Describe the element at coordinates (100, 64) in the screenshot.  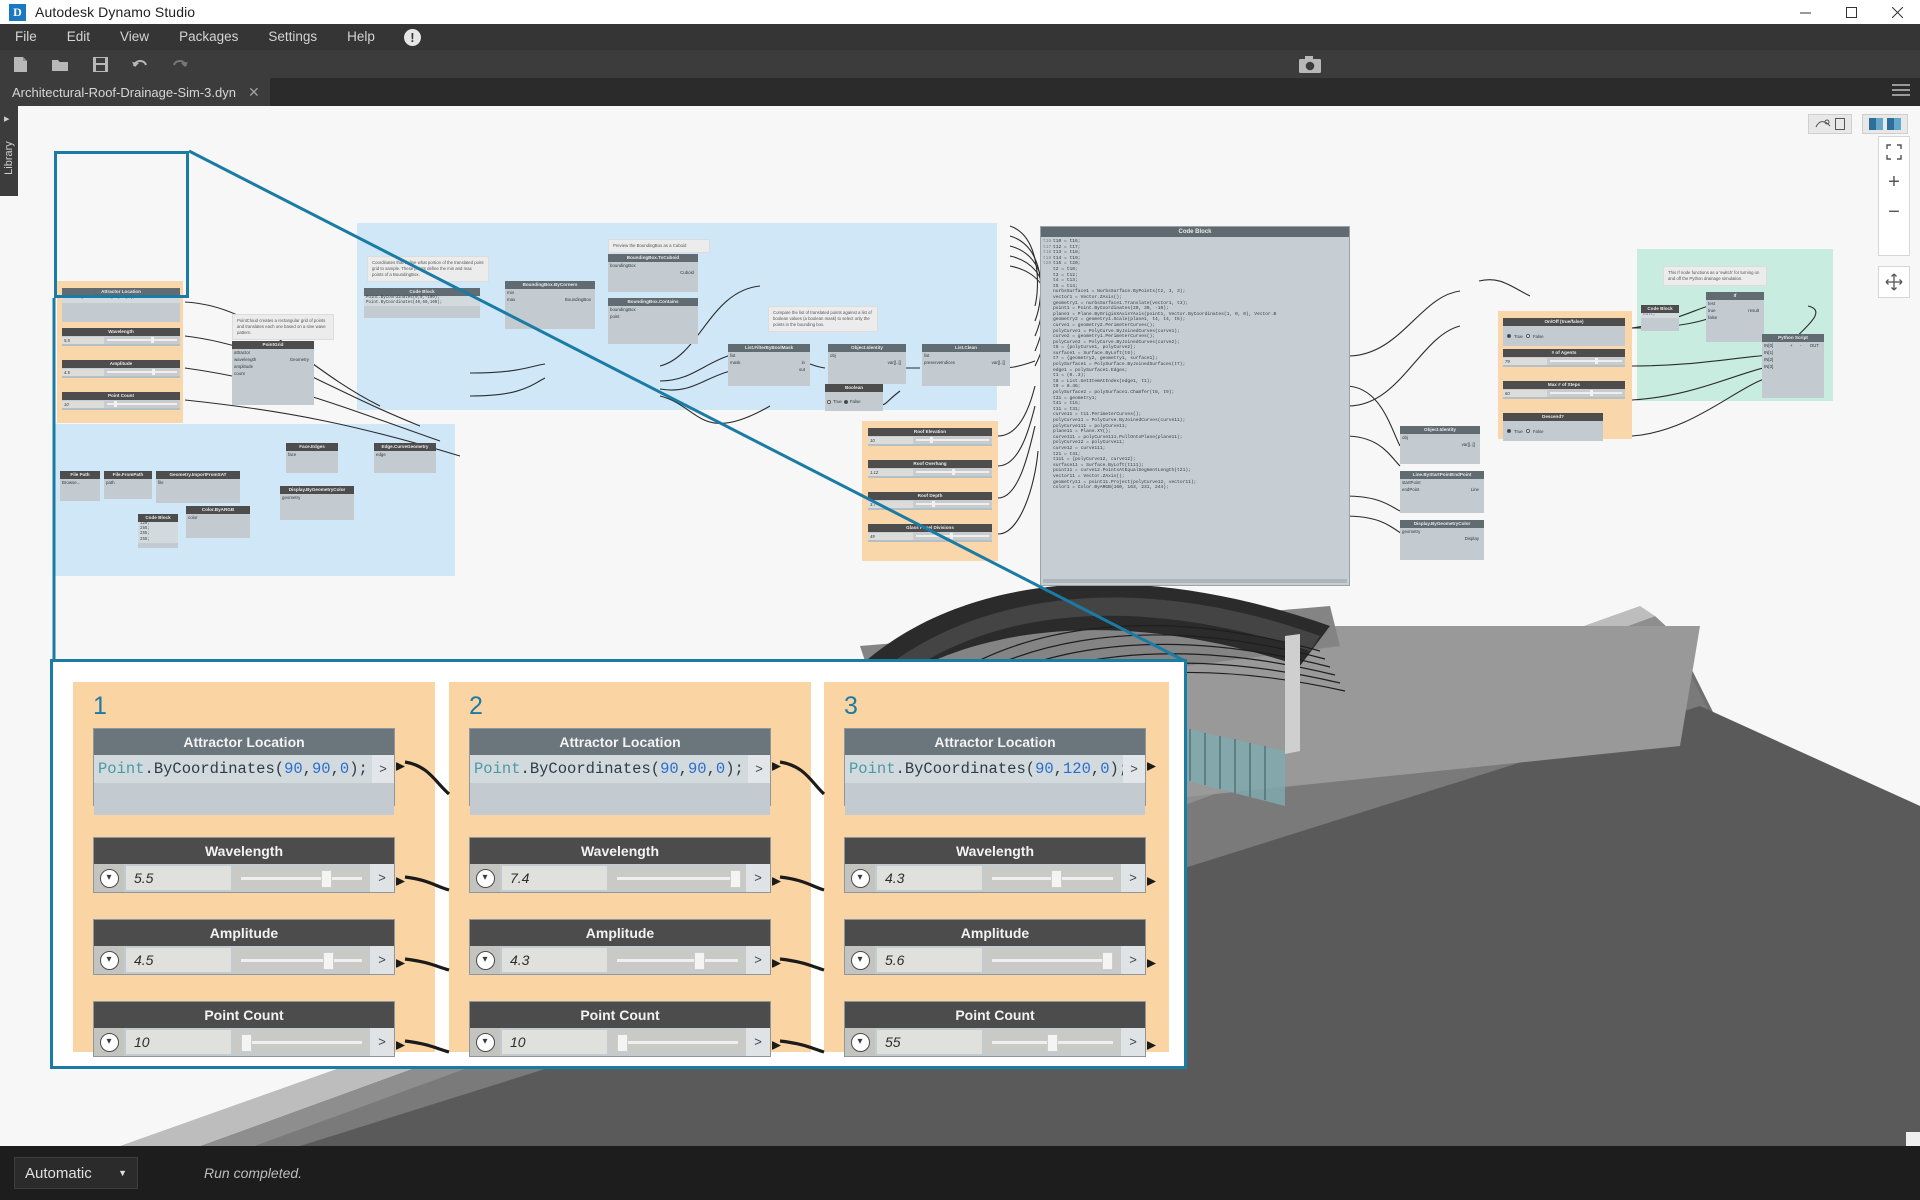
I see `save-icon` at that location.